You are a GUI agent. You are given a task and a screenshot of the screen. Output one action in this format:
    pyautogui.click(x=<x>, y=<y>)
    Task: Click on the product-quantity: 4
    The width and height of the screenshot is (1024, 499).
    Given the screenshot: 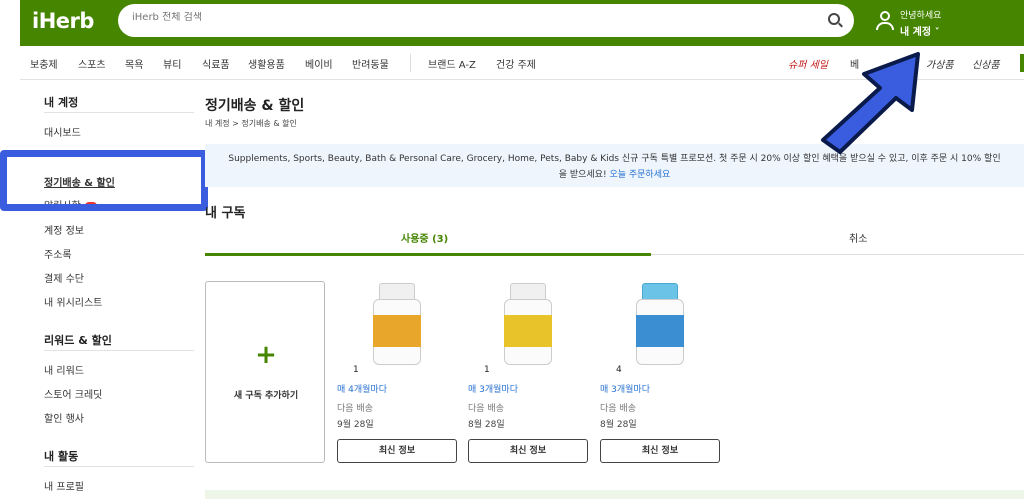 What is the action you would take?
    pyautogui.click(x=619, y=370)
    